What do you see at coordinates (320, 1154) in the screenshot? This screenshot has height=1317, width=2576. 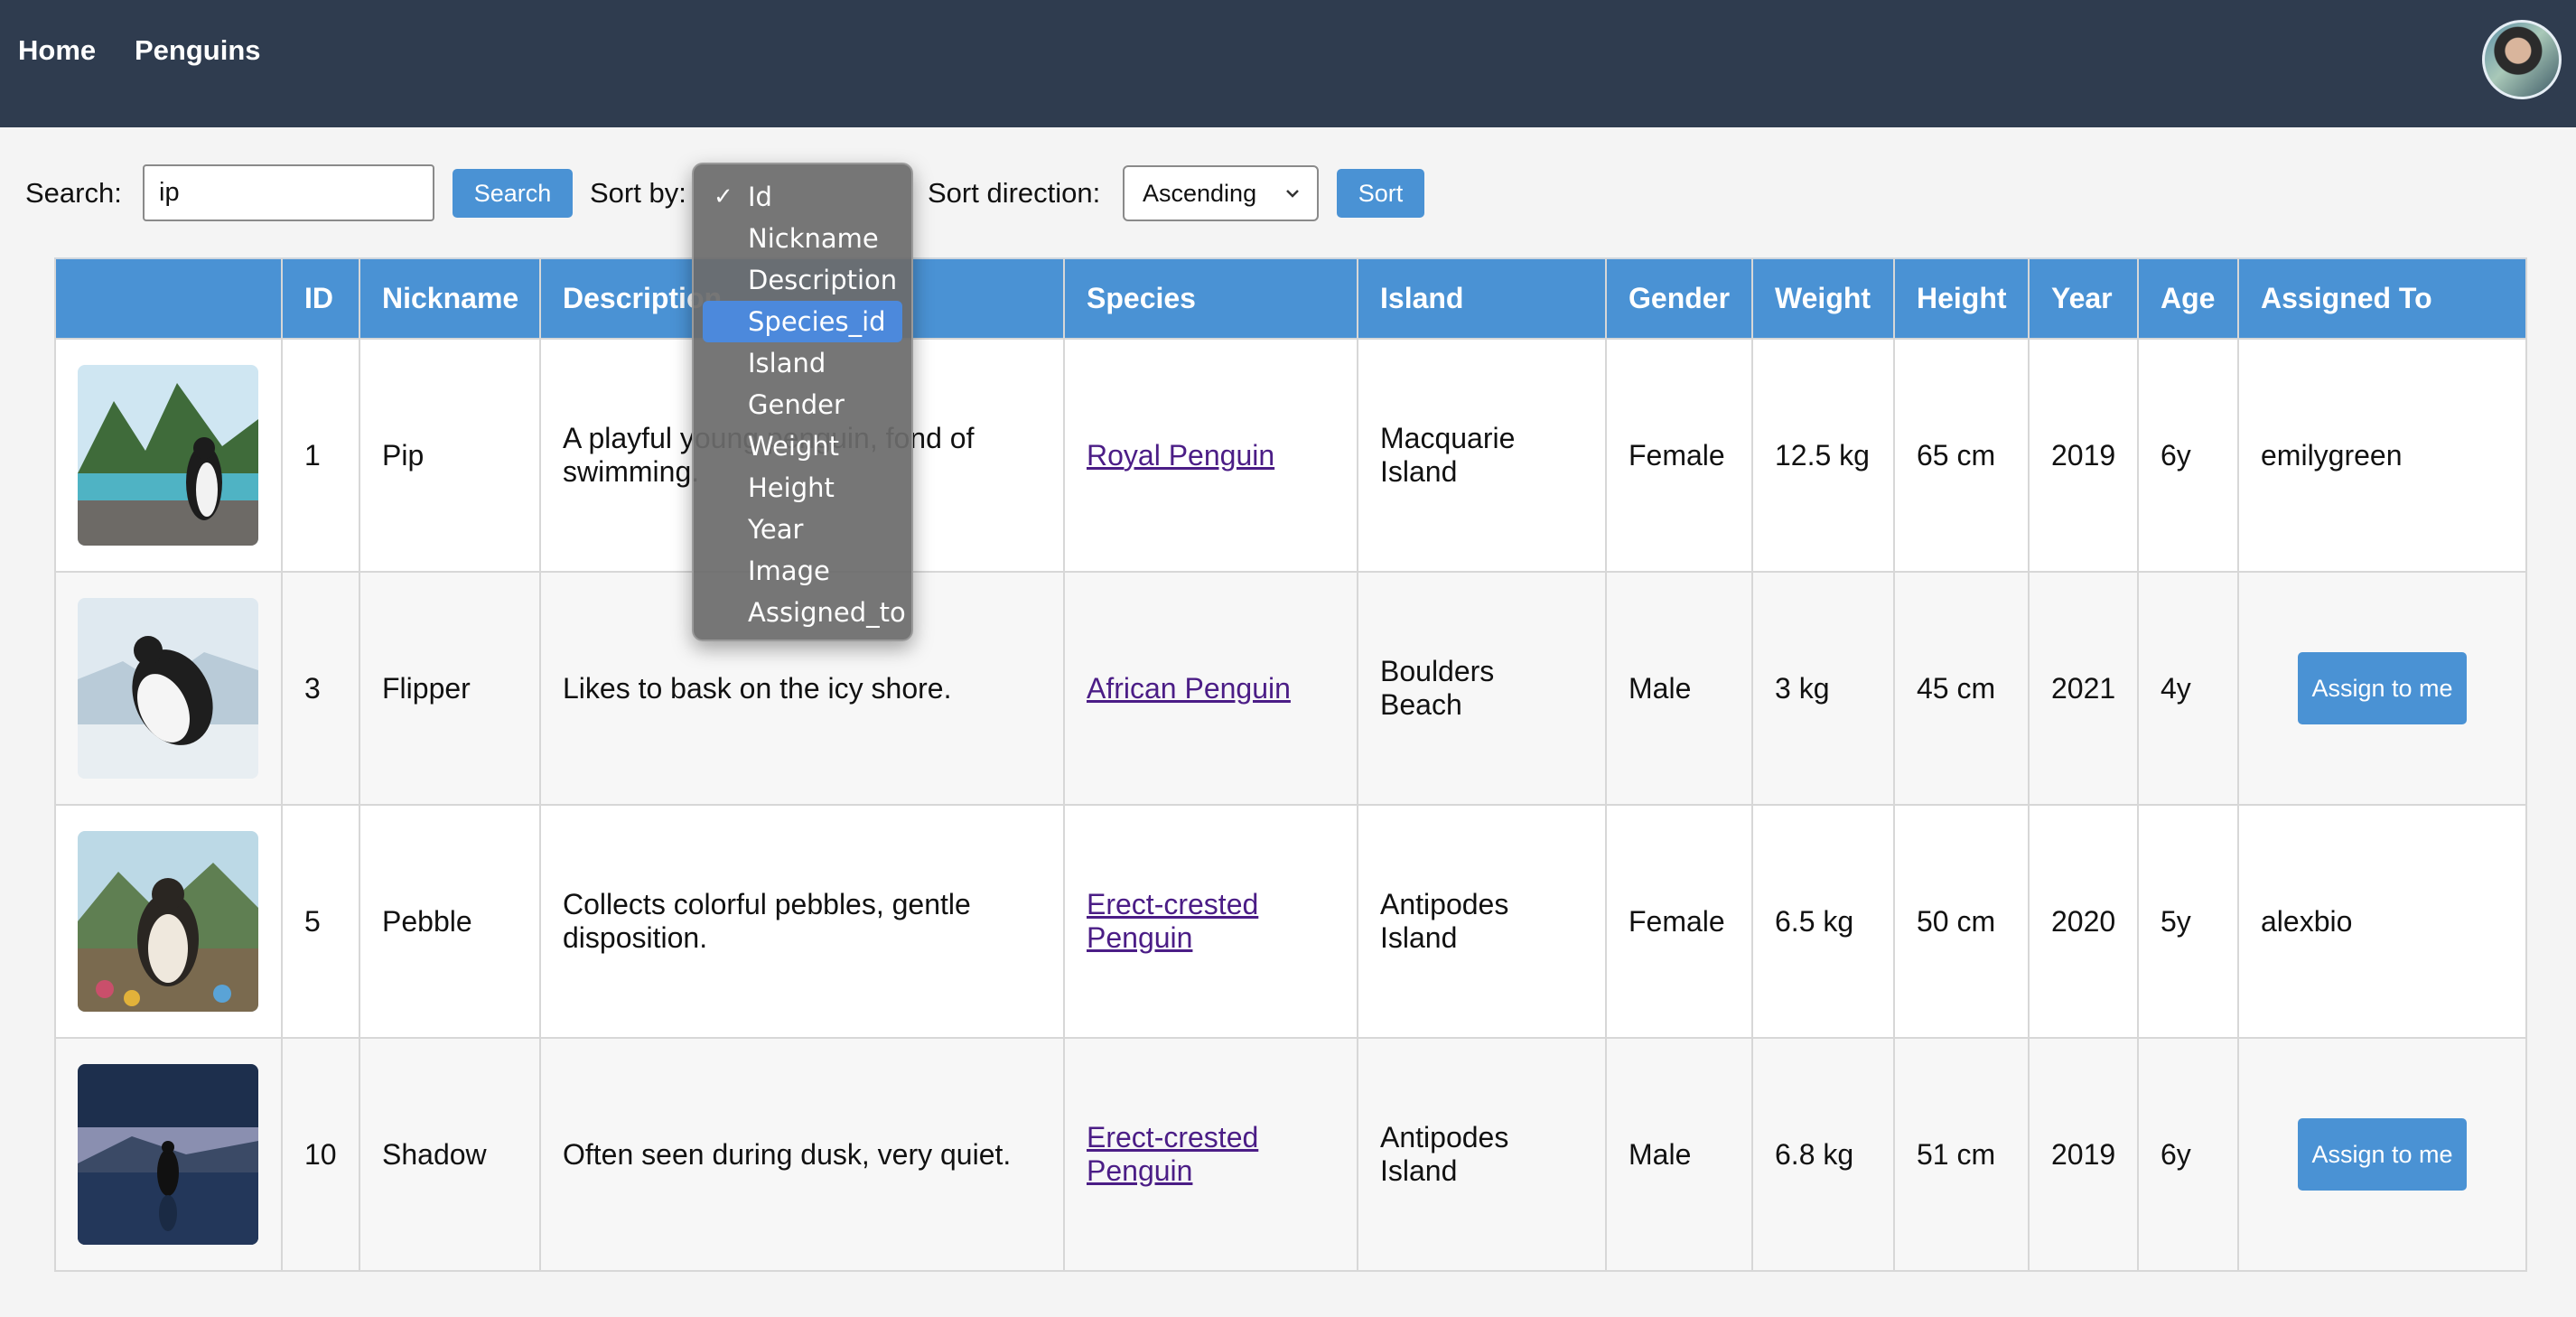 I see `cell-id: 10` at bounding box center [320, 1154].